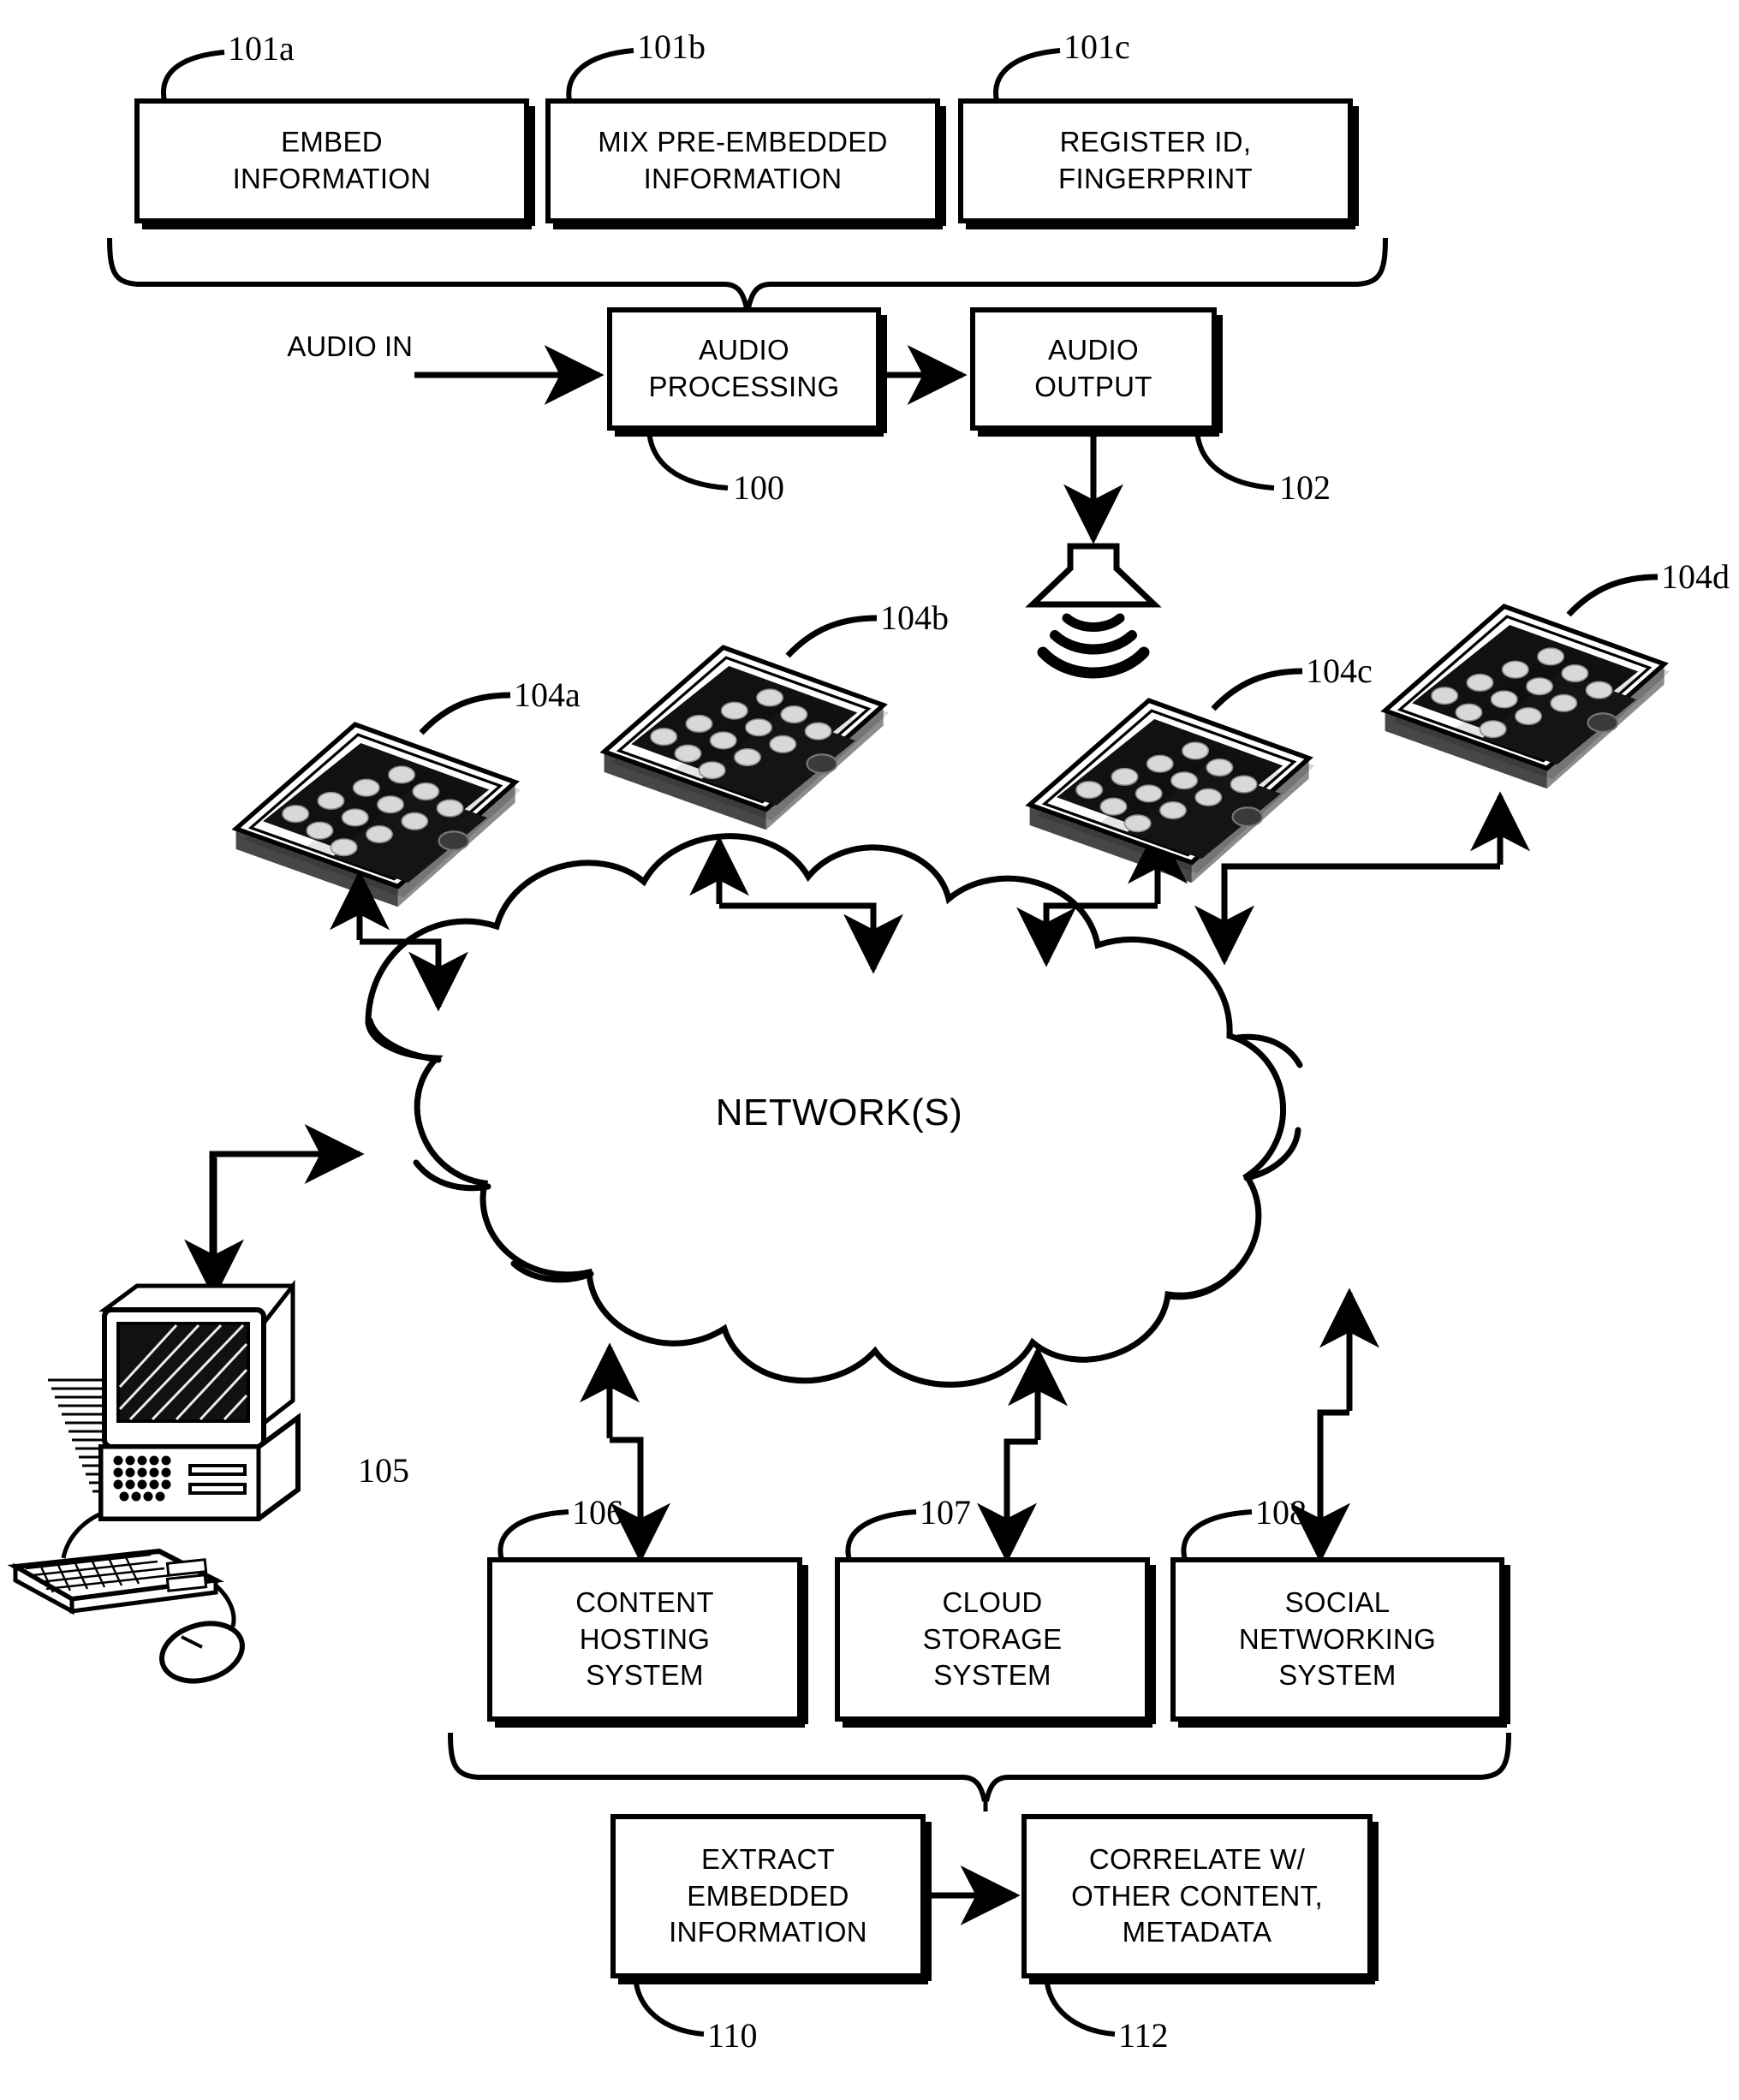 The image size is (1739, 2100). I want to click on speaker-sound-waves, so click(1093, 646).